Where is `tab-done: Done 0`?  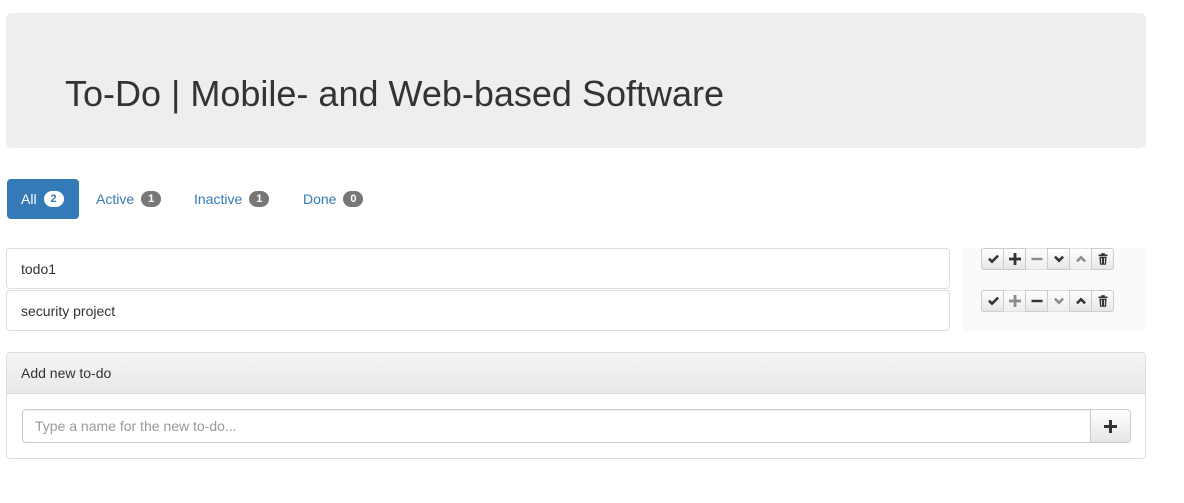 tab-done: Done 0 is located at coordinates (334, 199).